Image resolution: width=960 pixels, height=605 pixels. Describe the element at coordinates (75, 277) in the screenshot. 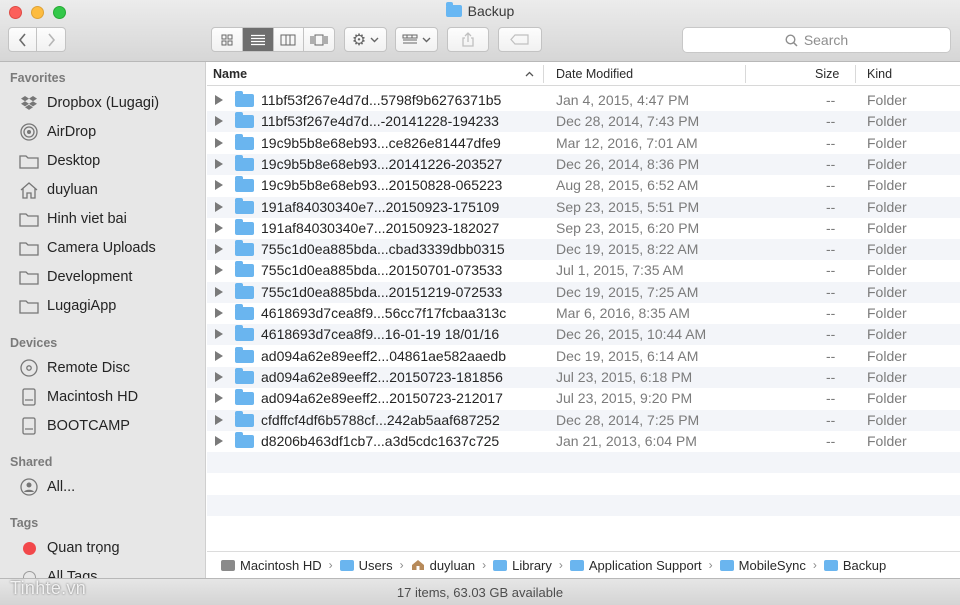

I see `sidebar-item-development: Development` at that location.